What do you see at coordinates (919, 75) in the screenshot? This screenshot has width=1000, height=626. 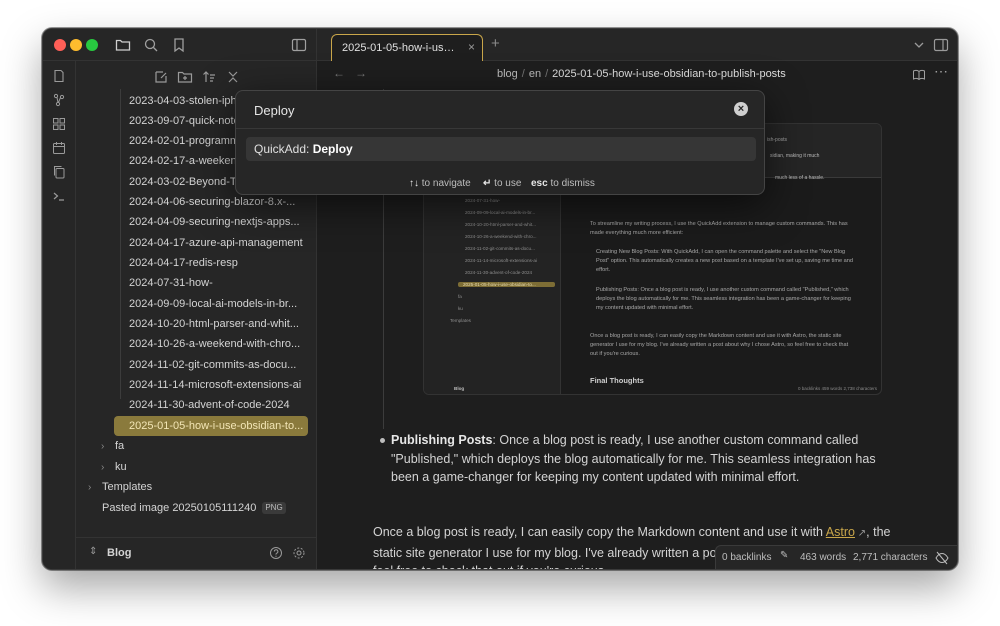 I see `reading-view-icon` at bounding box center [919, 75].